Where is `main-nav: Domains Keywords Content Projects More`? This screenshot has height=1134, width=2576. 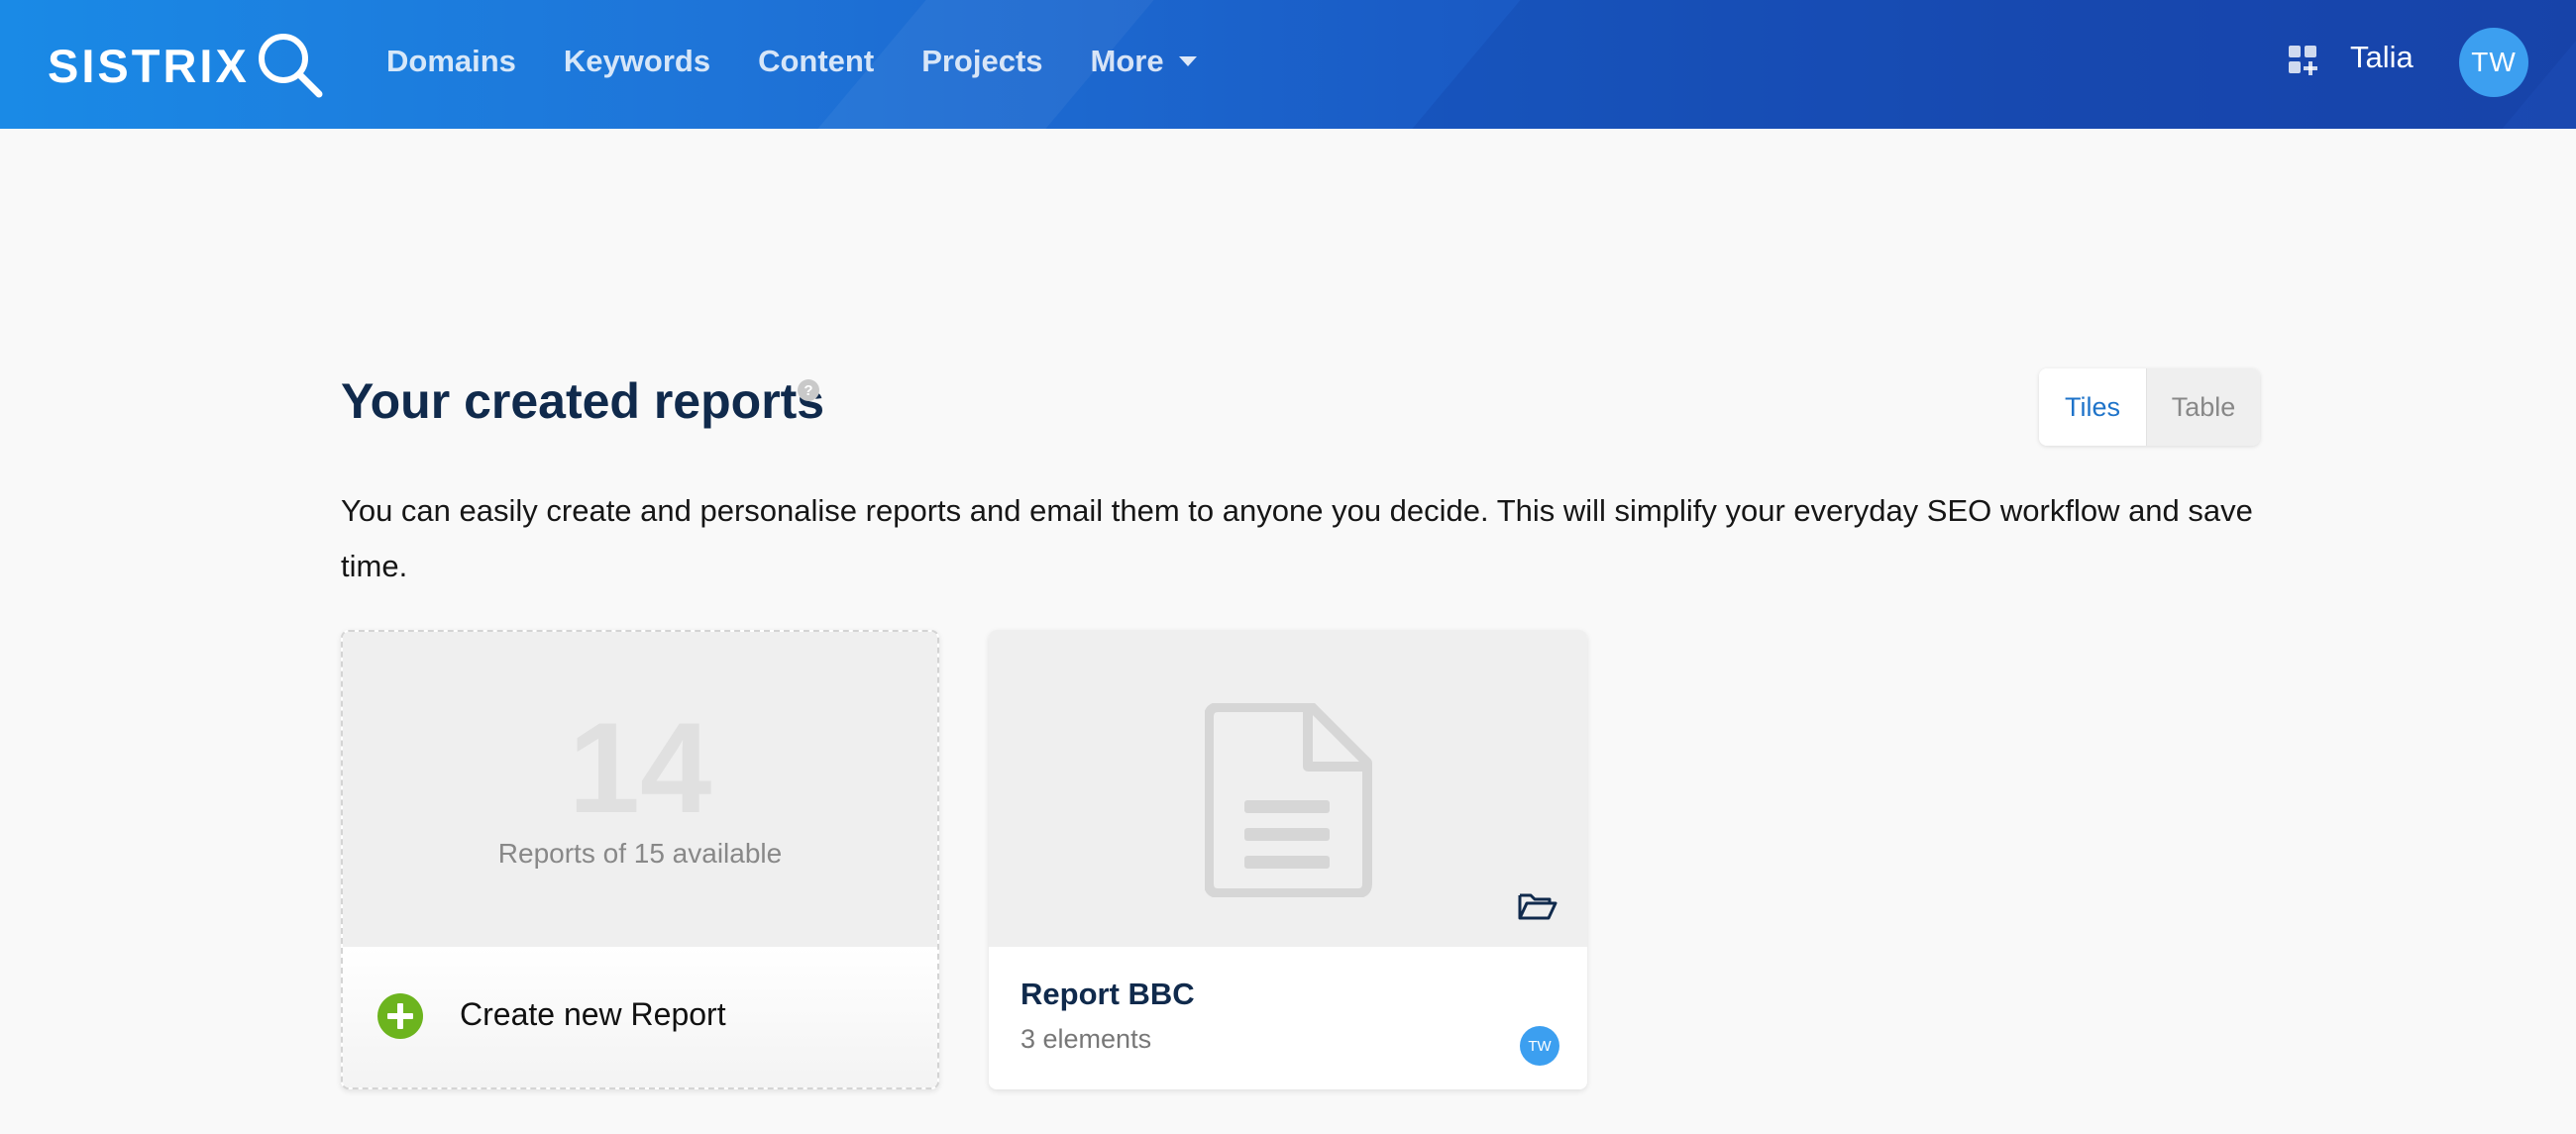 main-nav: Domains Keywords Content Projects More is located at coordinates (792, 61).